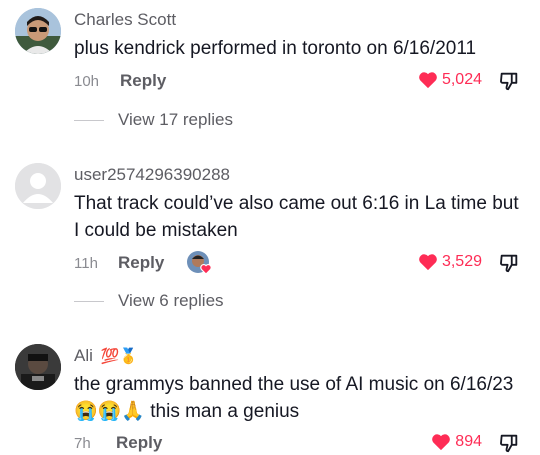 This screenshot has width=540, height=455. I want to click on default-avatar-icon, so click(38, 186).